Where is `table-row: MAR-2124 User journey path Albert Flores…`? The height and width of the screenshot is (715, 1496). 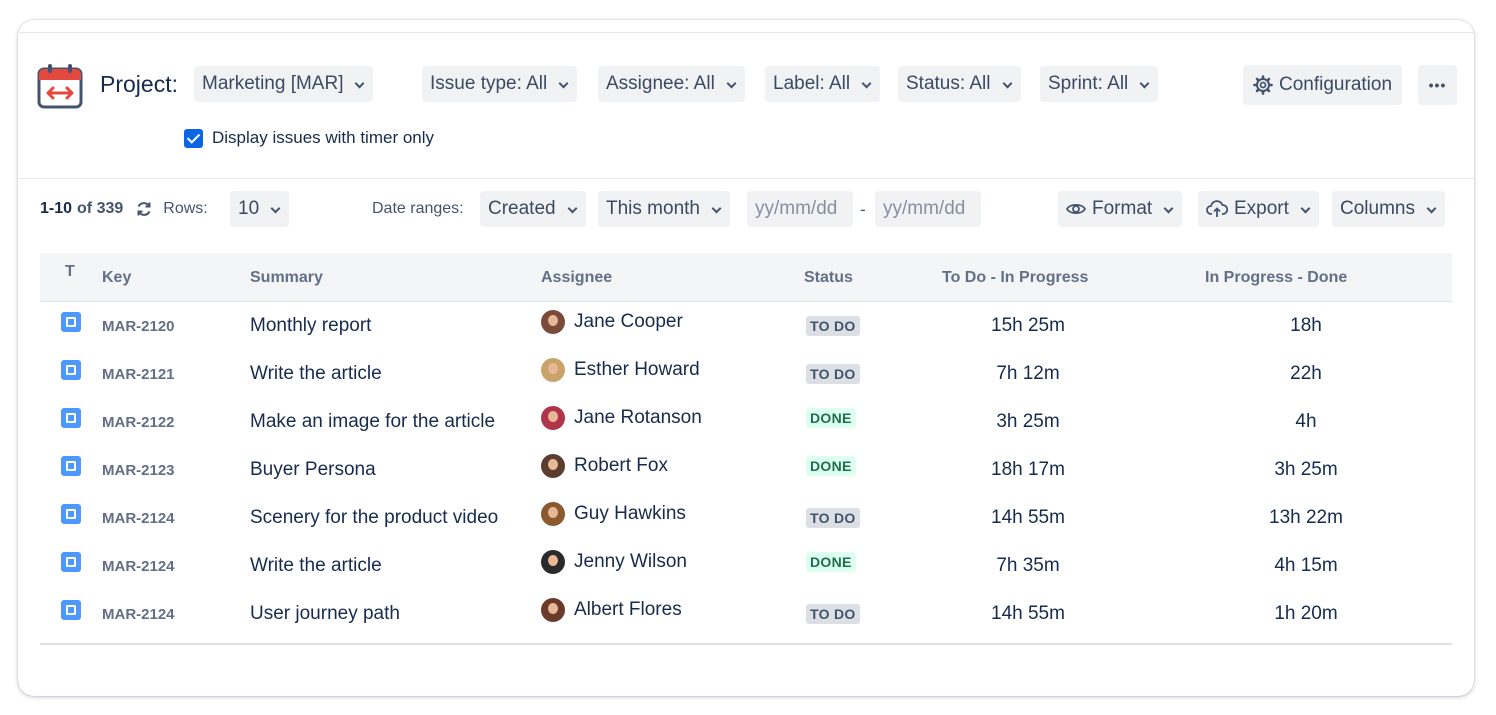 table-row: MAR-2124 User journey path Albert Flores… is located at coordinates (746, 614).